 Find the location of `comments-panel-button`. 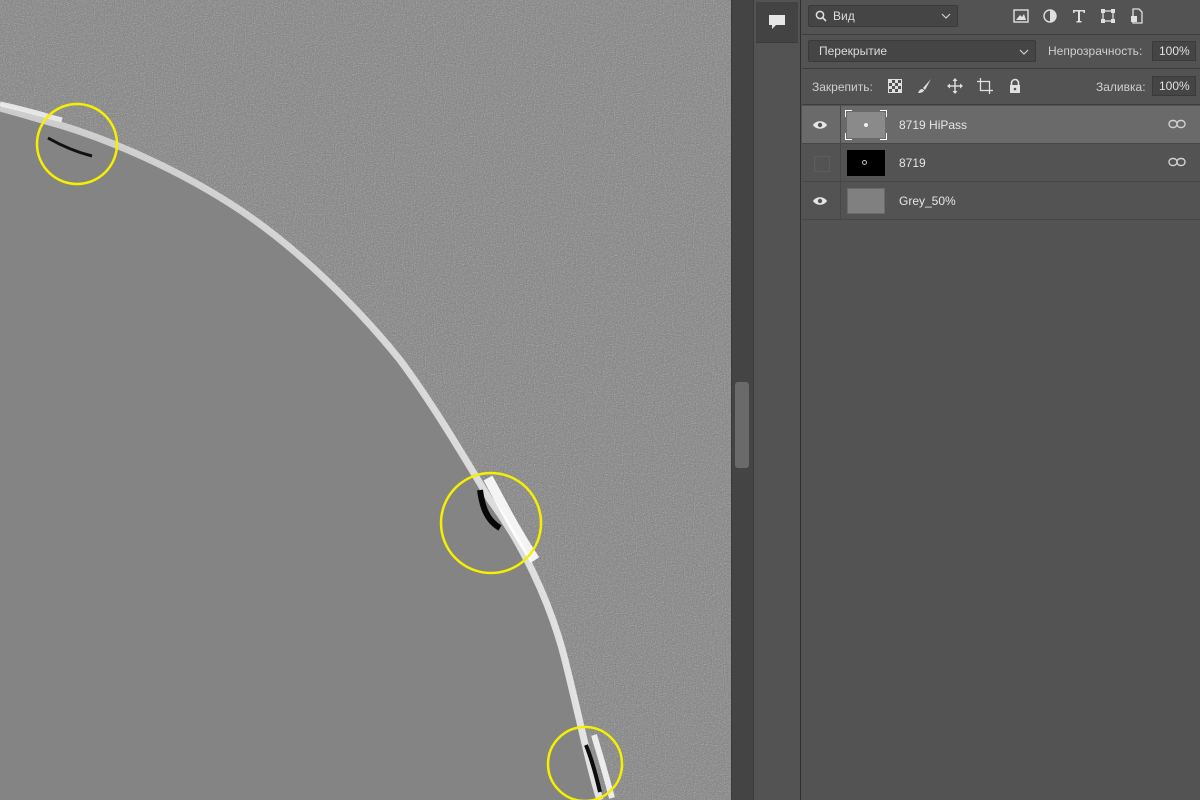

comments-panel-button is located at coordinates (777, 22).